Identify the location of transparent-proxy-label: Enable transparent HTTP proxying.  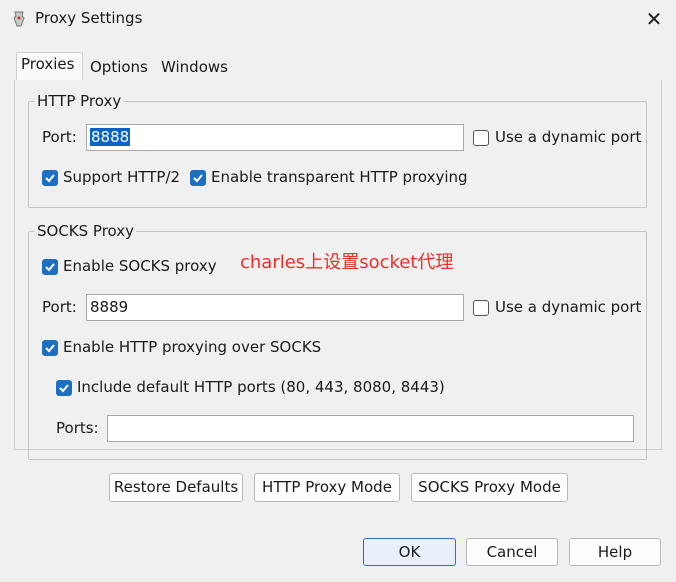
(339, 177).